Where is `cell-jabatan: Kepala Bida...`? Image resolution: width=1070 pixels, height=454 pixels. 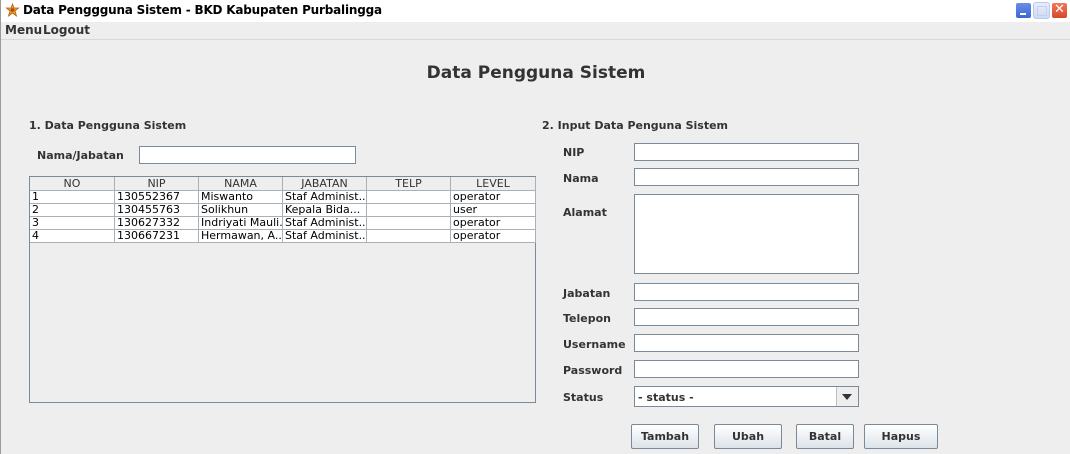 cell-jabatan: Kepala Bida... is located at coordinates (325, 210).